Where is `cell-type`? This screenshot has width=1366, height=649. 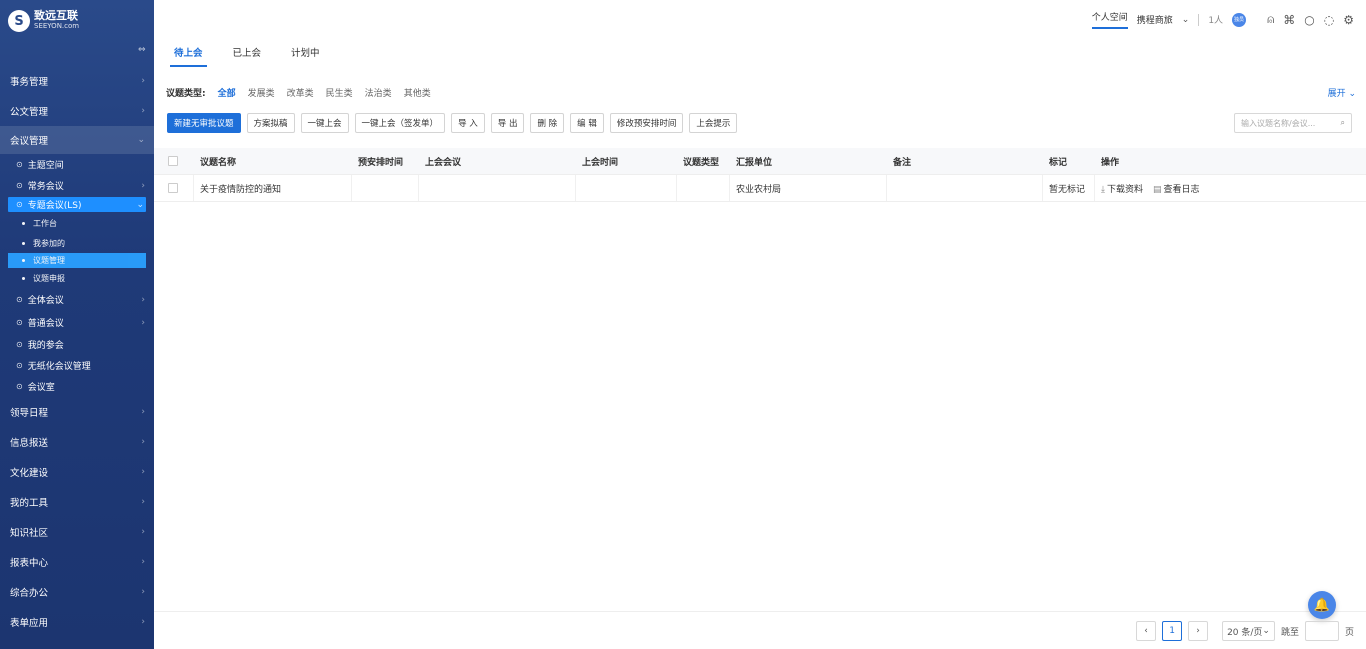 cell-type is located at coordinates (703, 188).